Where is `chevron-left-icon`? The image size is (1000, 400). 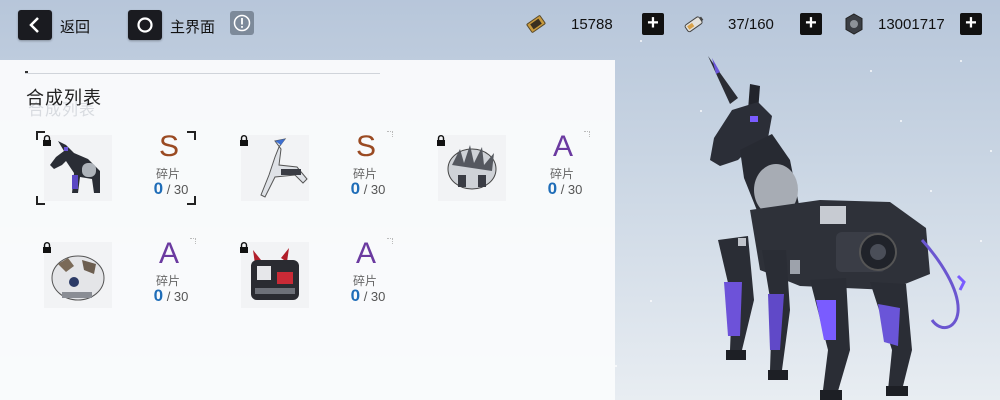 chevron-left-icon is located at coordinates (34, 25).